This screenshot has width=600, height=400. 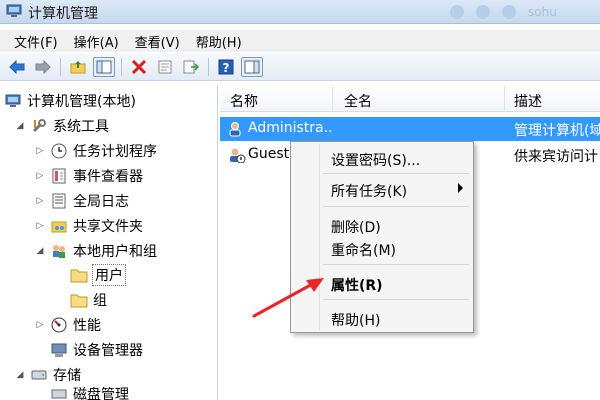 What do you see at coordinates (67, 376) in the screenshot?
I see `tree-item-label: 存储` at bounding box center [67, 376].